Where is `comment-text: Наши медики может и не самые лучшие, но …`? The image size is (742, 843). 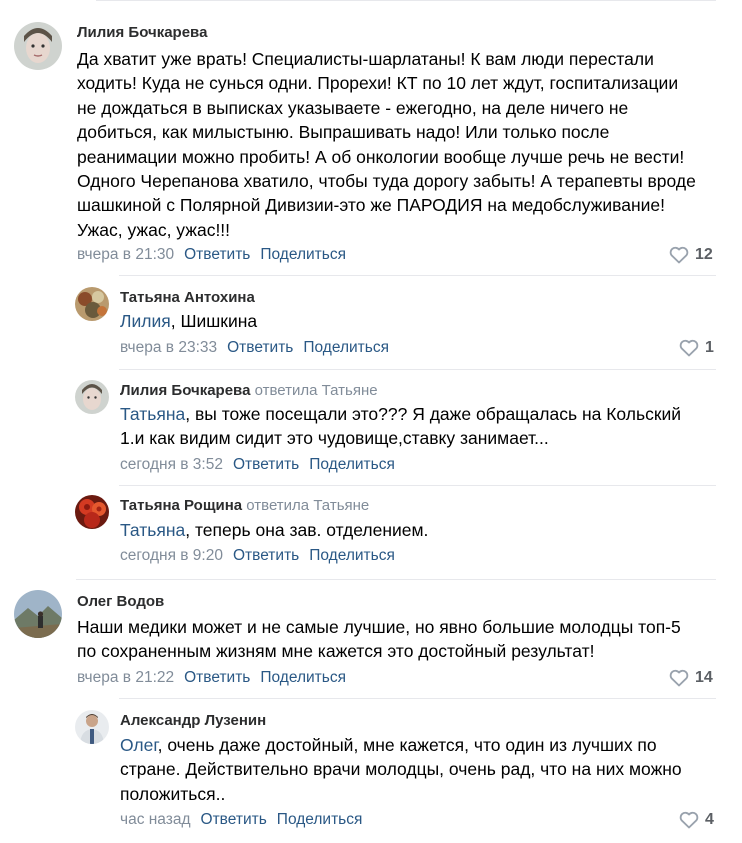
comment-text: Наши медики может и не самые лучшие, но … is located at coordinates (379, 639).